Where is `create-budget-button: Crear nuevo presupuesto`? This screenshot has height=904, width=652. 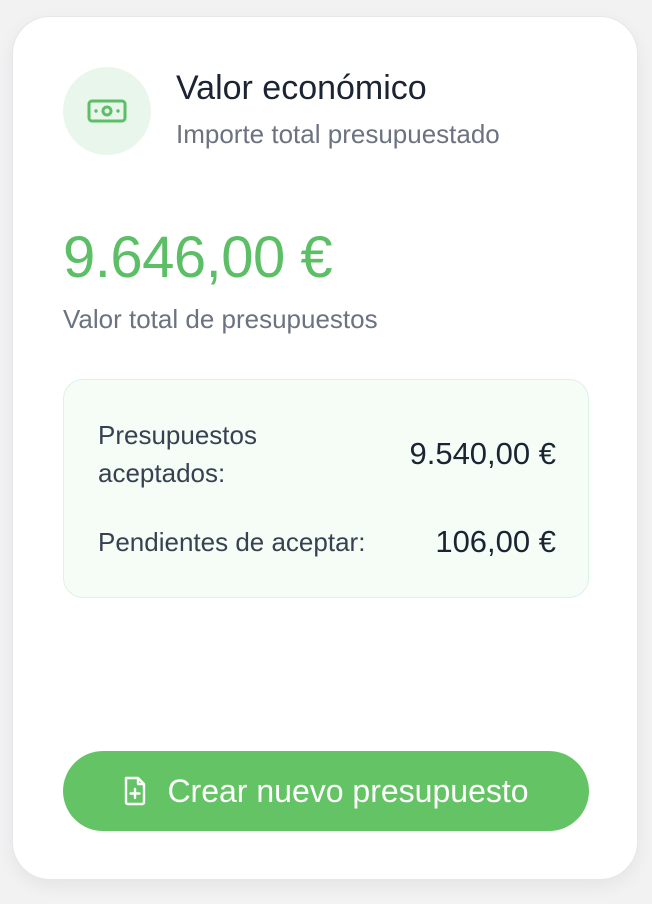 create-budget-button: Crear nuevo presupuesto is located at coordinates (326, 791).